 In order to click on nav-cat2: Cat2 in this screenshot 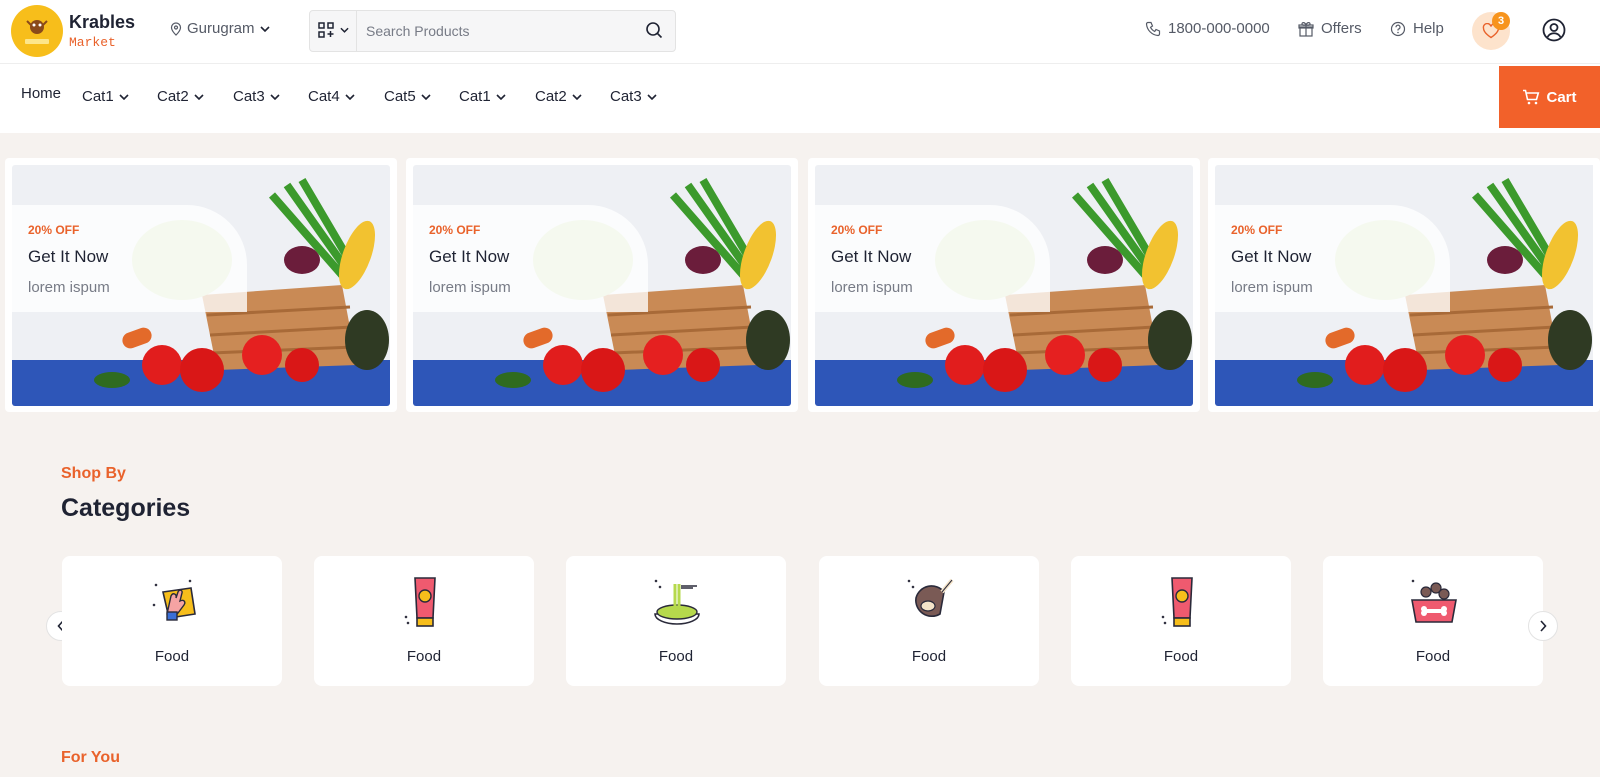, I will do `click(180, 96)`.